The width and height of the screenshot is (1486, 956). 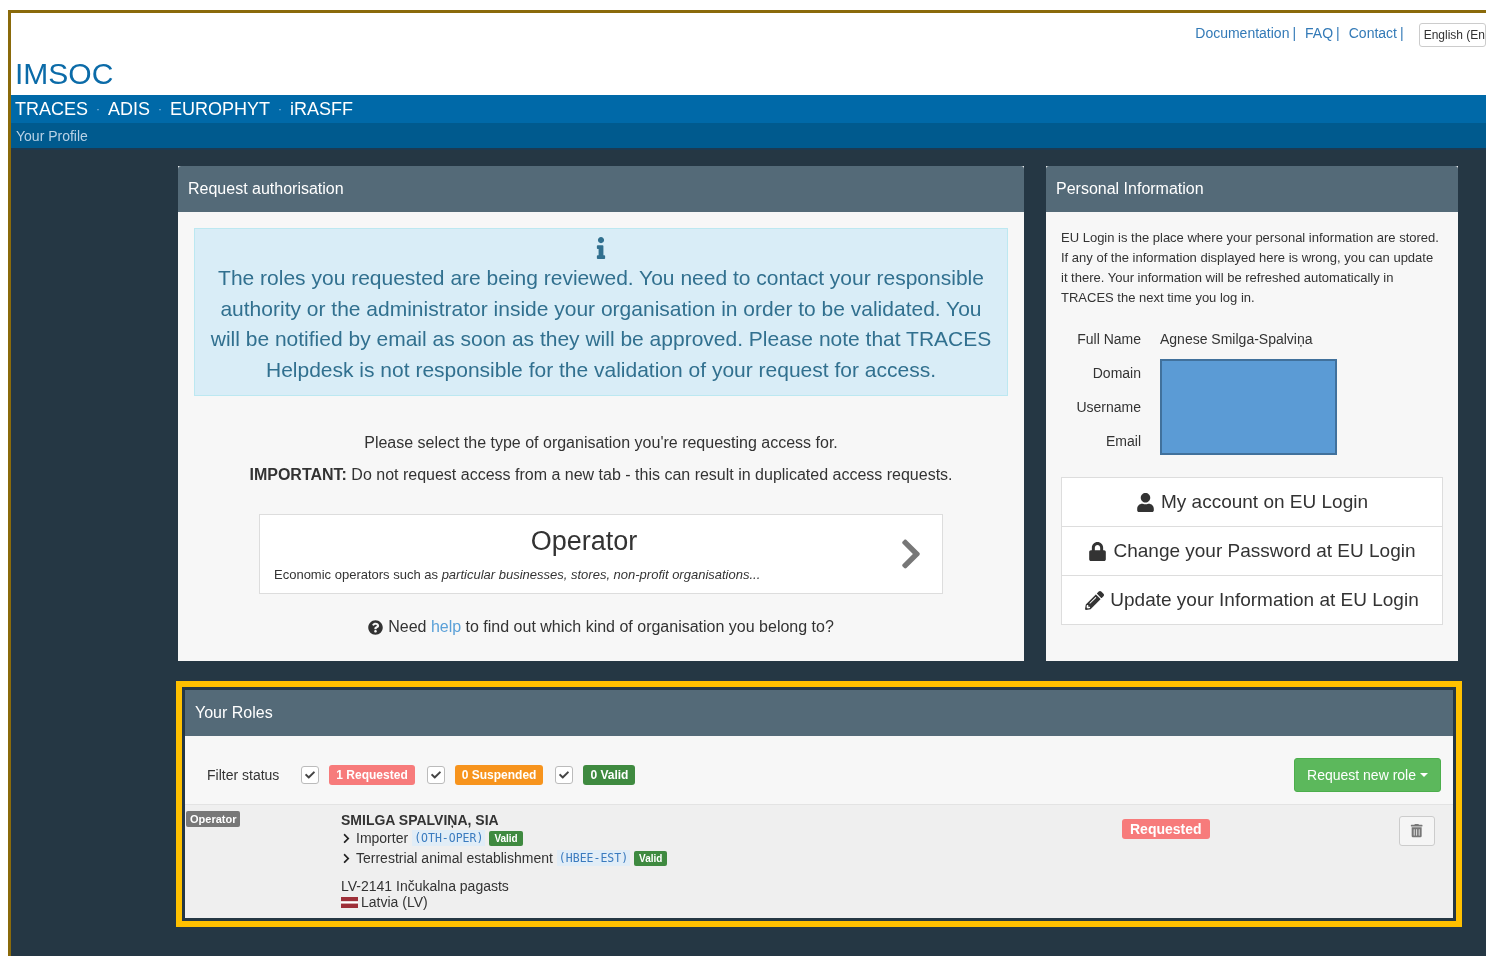 I want to click on field-label: Username, so click(x=1108, y=407).